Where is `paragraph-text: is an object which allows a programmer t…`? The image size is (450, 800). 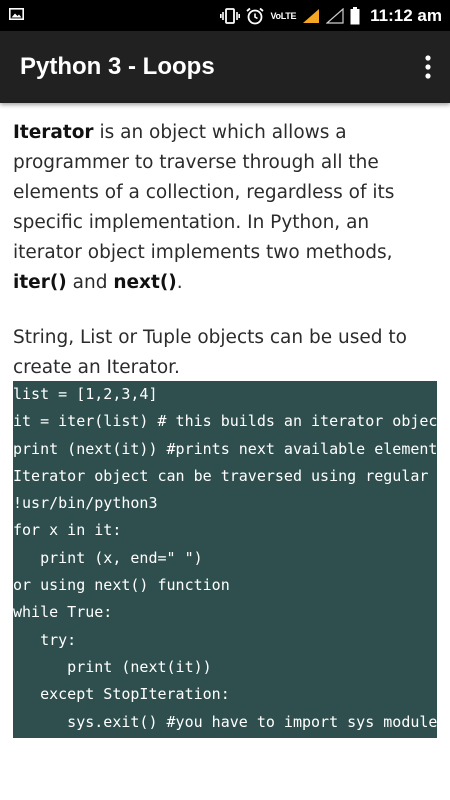 paragraph-text: is an object which allows a programmer t… is located at coordinates (204, 192).